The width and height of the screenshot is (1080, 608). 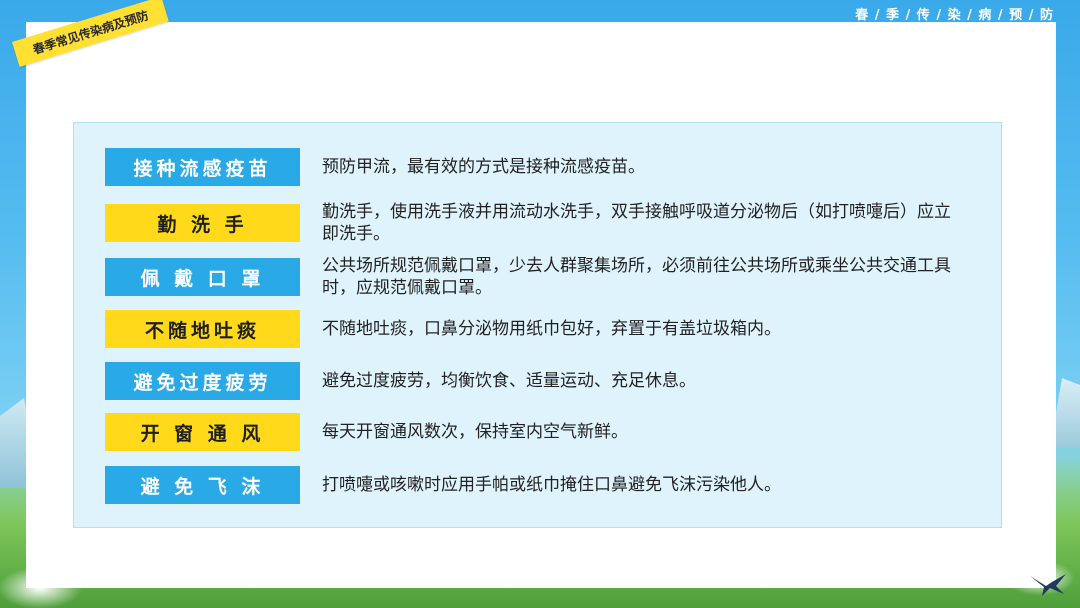 I want to click on tag-spitting: 不随地吐痰, so click(x=202, y=329).